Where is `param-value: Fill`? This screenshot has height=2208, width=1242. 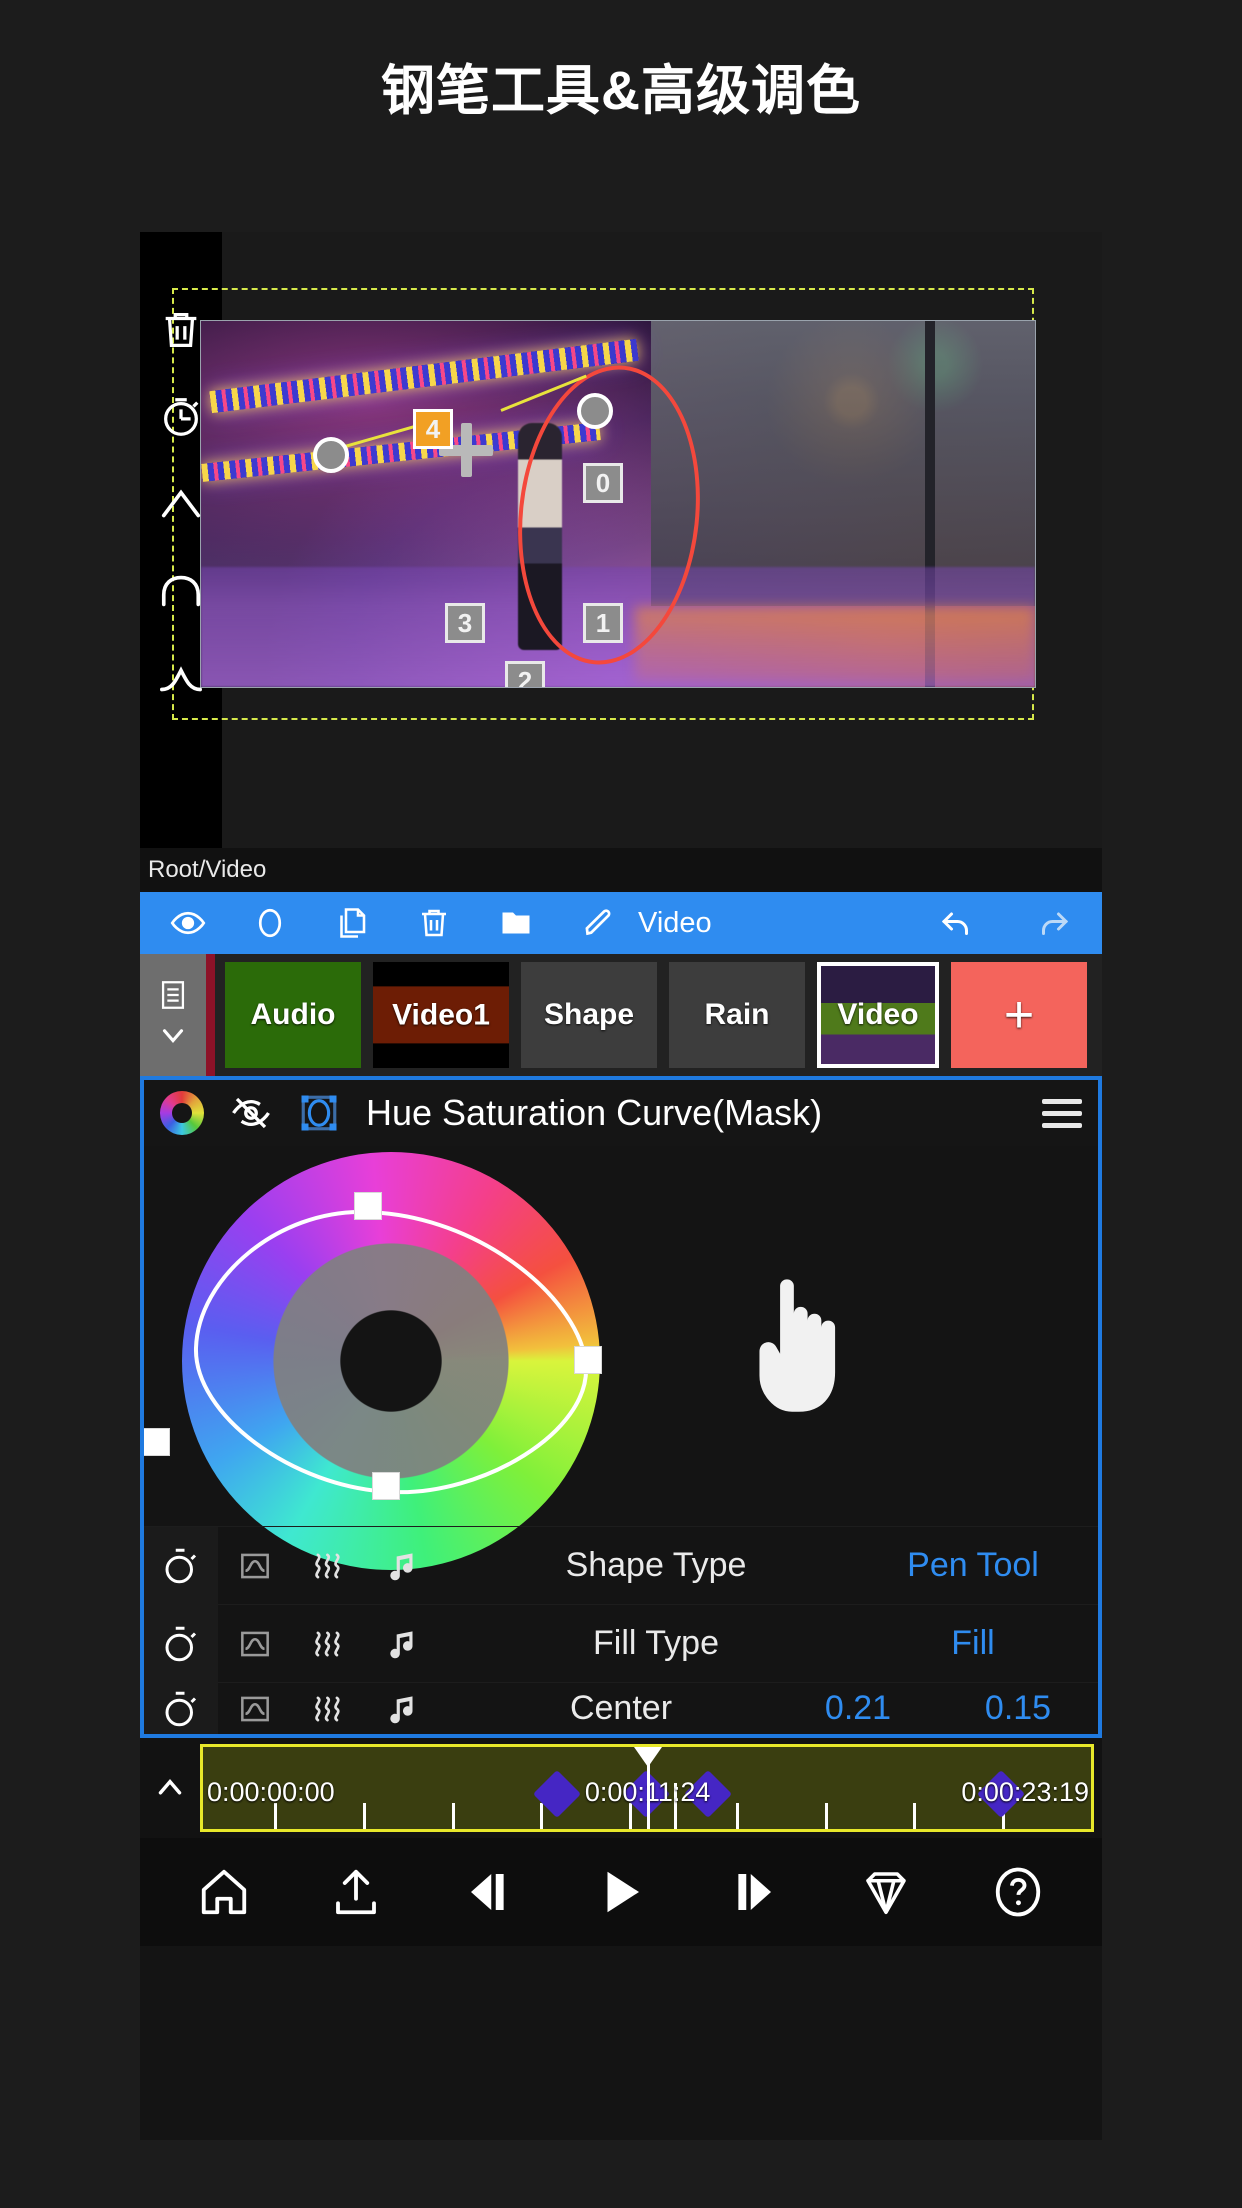
param-value: Fill is located at coordinates (973, 1643).